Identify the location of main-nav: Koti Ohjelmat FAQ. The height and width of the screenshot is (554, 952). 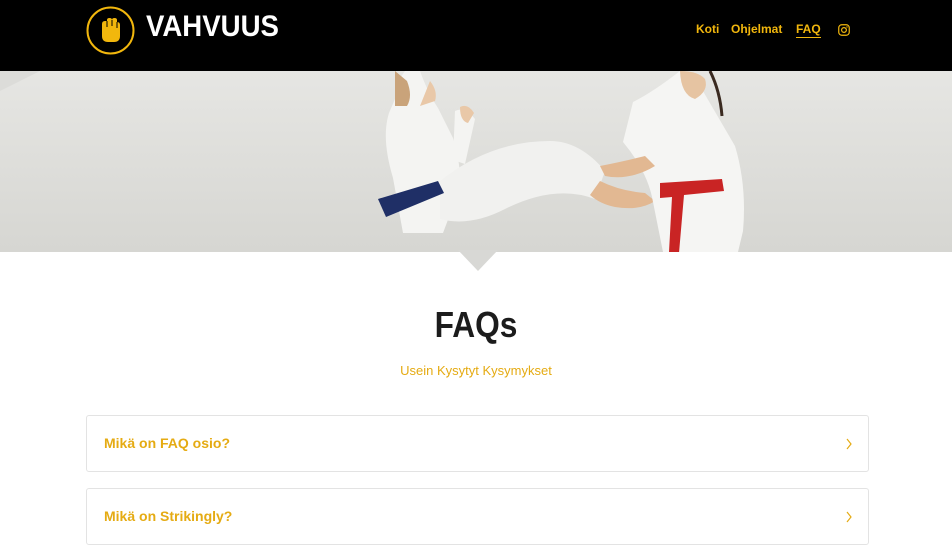
(476, 32).